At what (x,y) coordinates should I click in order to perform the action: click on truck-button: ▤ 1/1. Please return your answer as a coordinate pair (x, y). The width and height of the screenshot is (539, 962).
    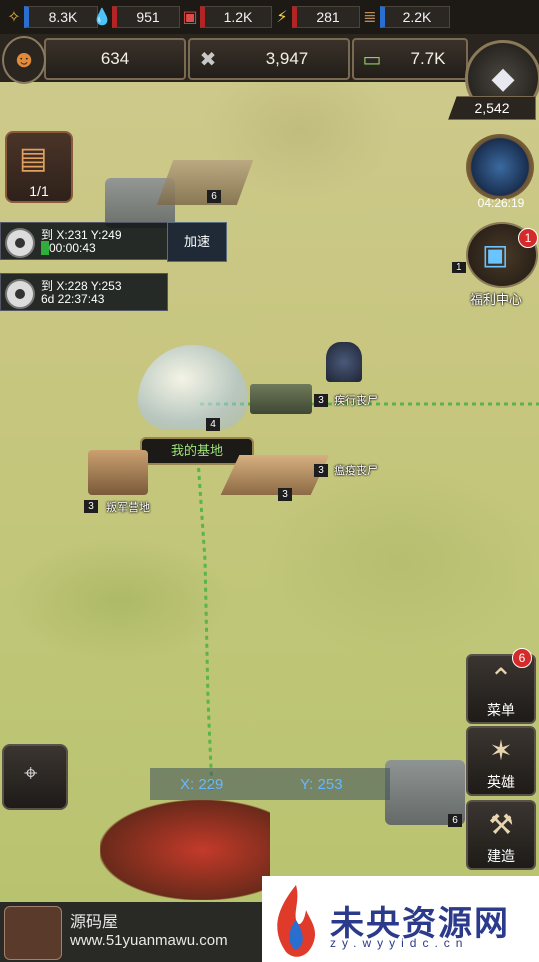
    Looking at the image, I should click on (39, 167).